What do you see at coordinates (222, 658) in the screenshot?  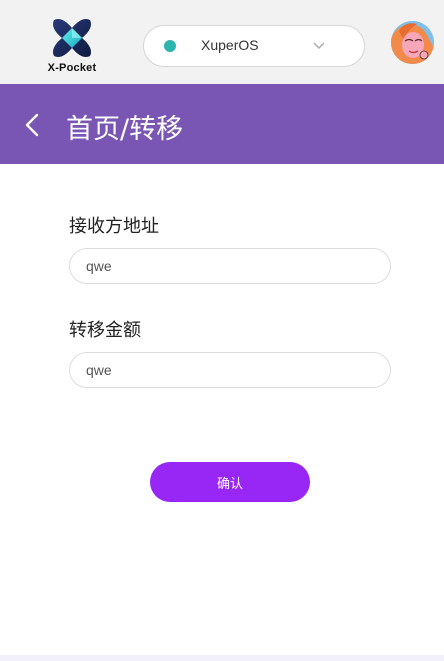 I see `bottom-divider` at bounding box center [222, 658].